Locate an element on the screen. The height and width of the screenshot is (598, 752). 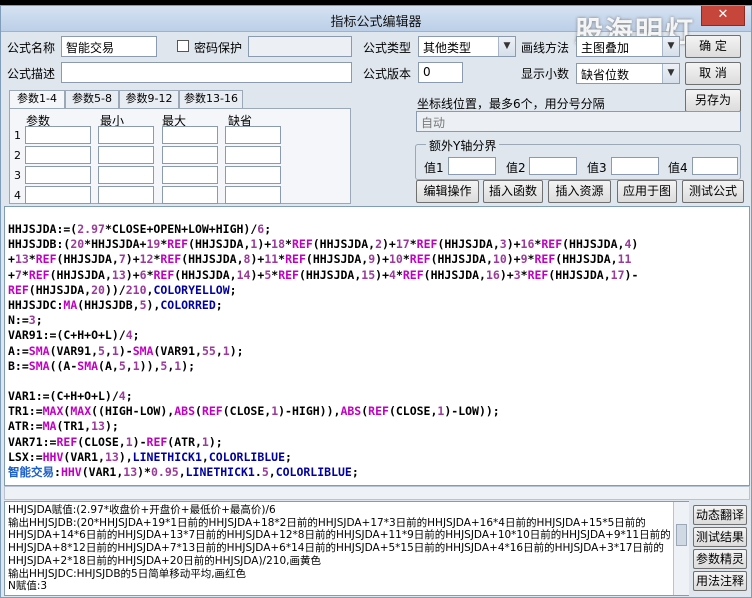
param-row-num: 1 is located at coordinates (17, 135).